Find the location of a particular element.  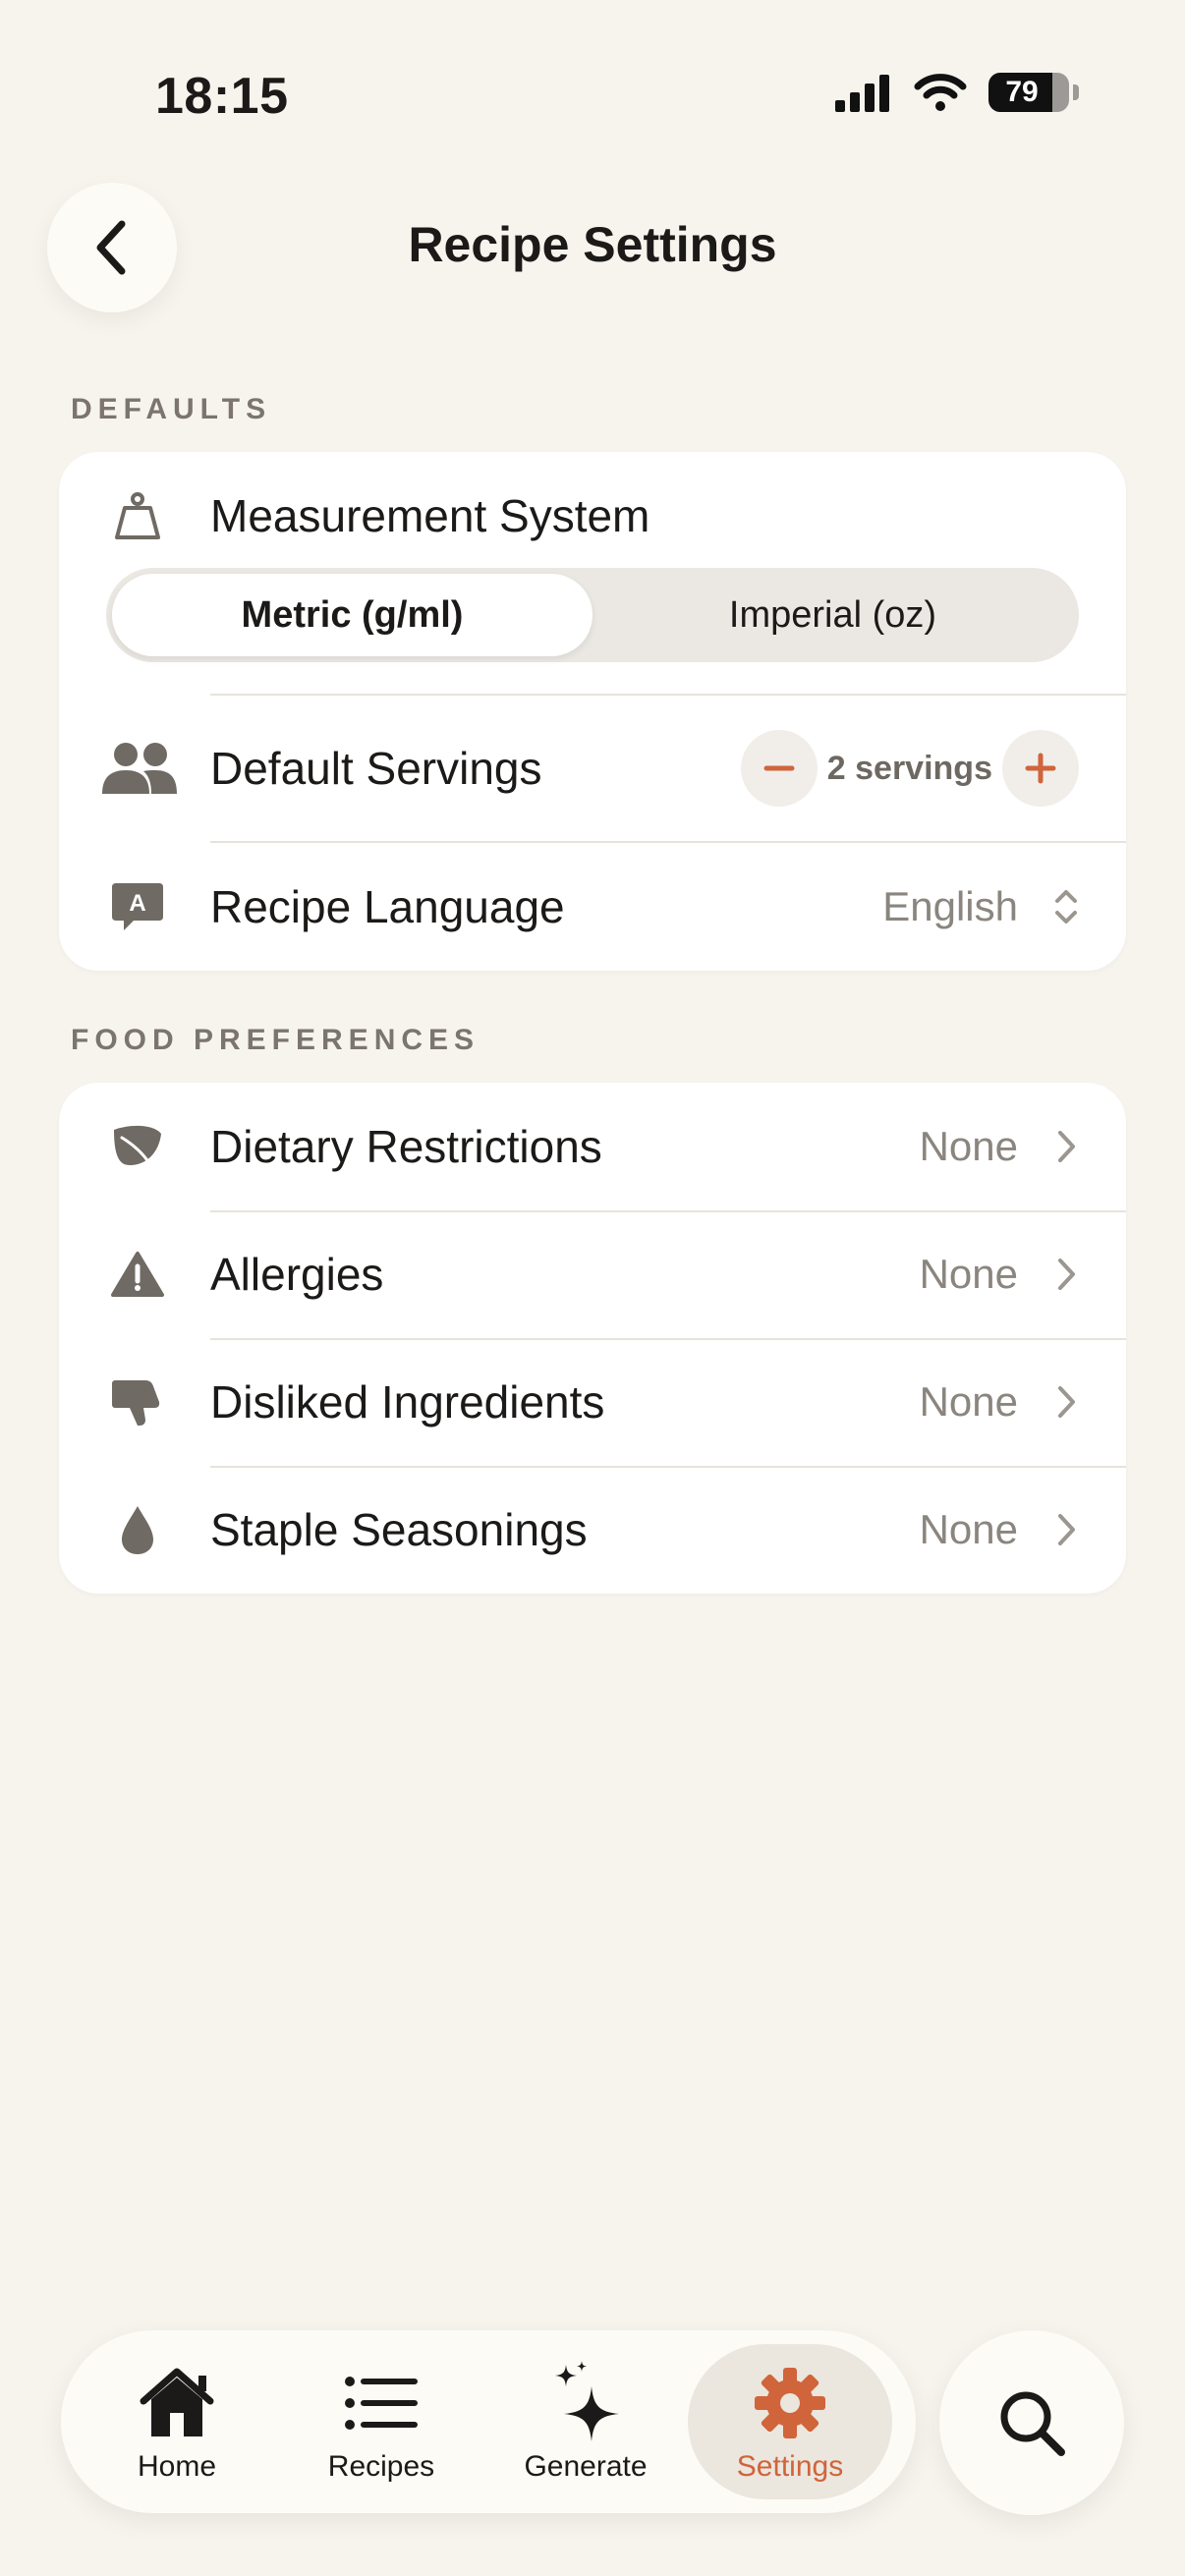

scale-icon is located at coordinates (137, 516).